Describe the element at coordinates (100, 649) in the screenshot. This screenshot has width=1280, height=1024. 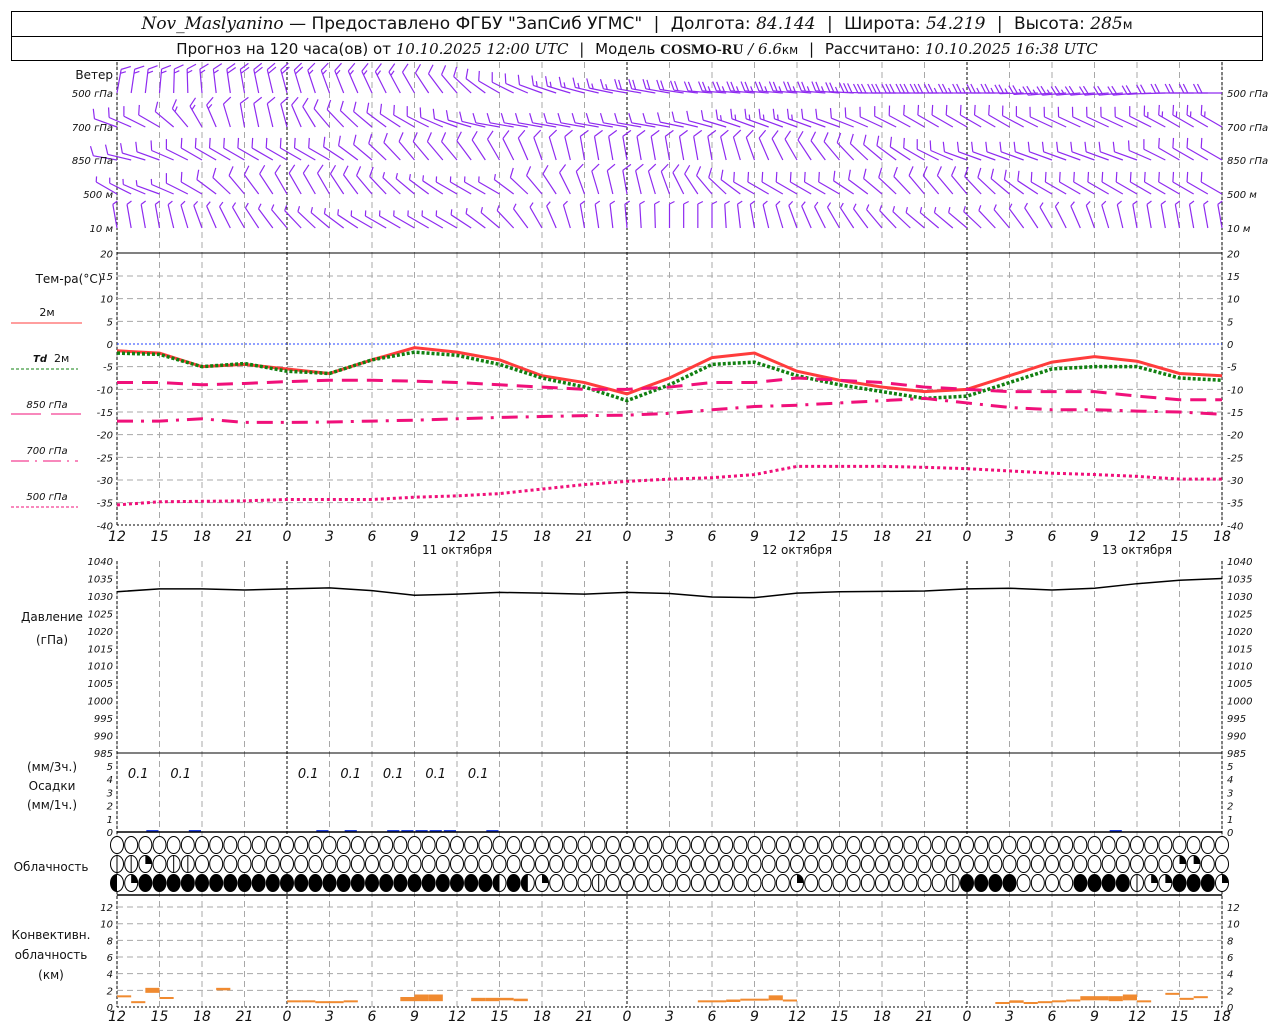
I see `pressure-tick-label: 1015` at that location.